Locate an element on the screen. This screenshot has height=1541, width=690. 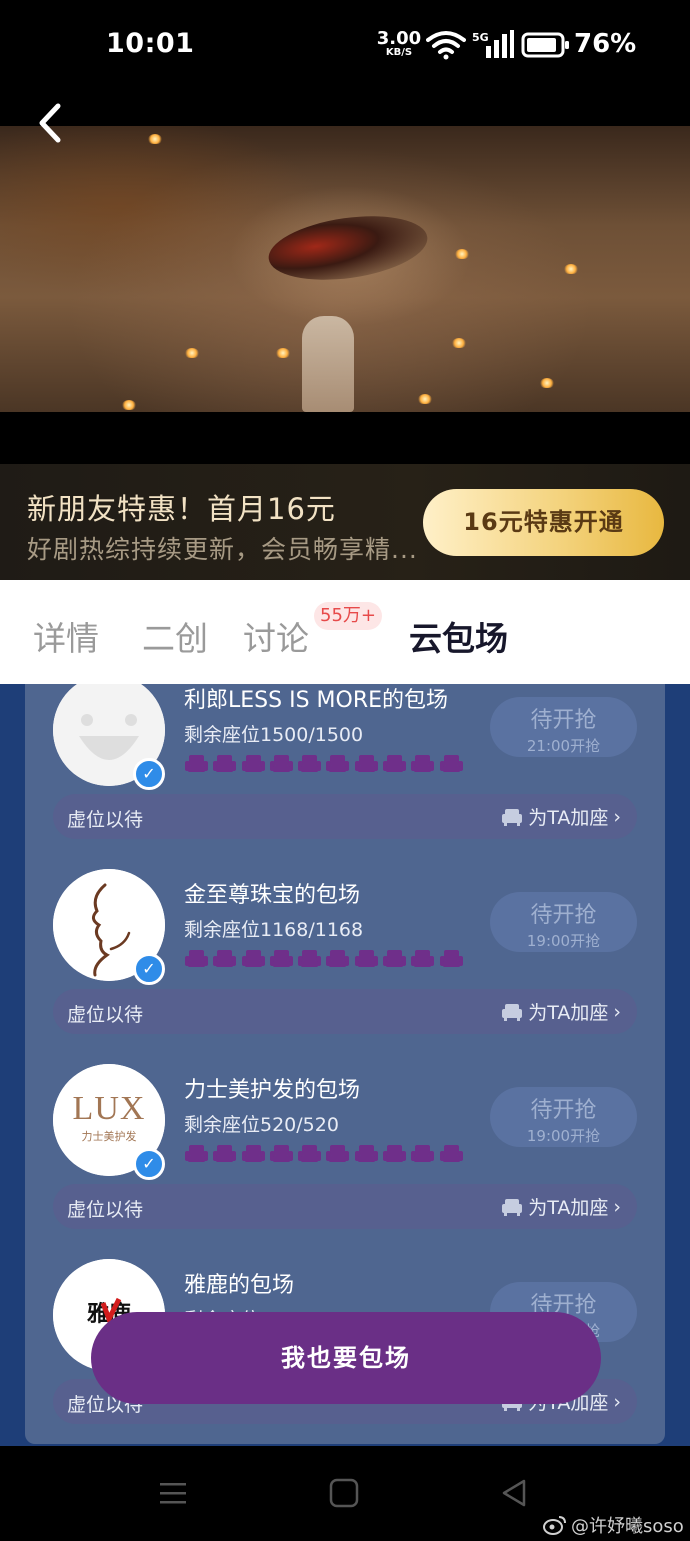
promo-subscribe-button: 16元特惠开通 is located at coordinates (543, 522).